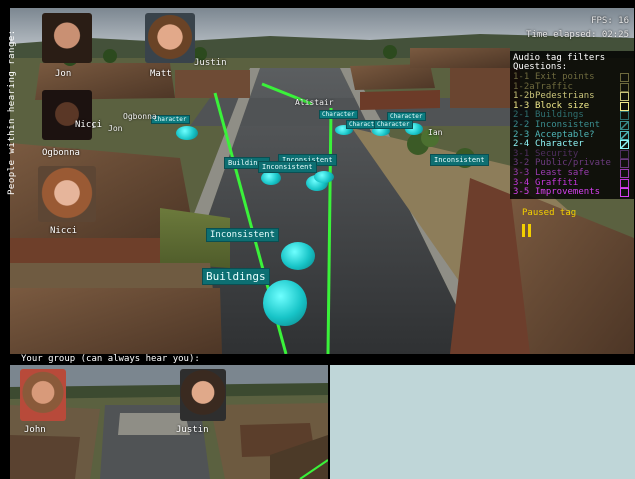 The height and width of the screenshot is (479, 635). What do you see at coordinates (527, 230) in the screenshot?
I see `pause-icon` at bounding box center [527, 230].